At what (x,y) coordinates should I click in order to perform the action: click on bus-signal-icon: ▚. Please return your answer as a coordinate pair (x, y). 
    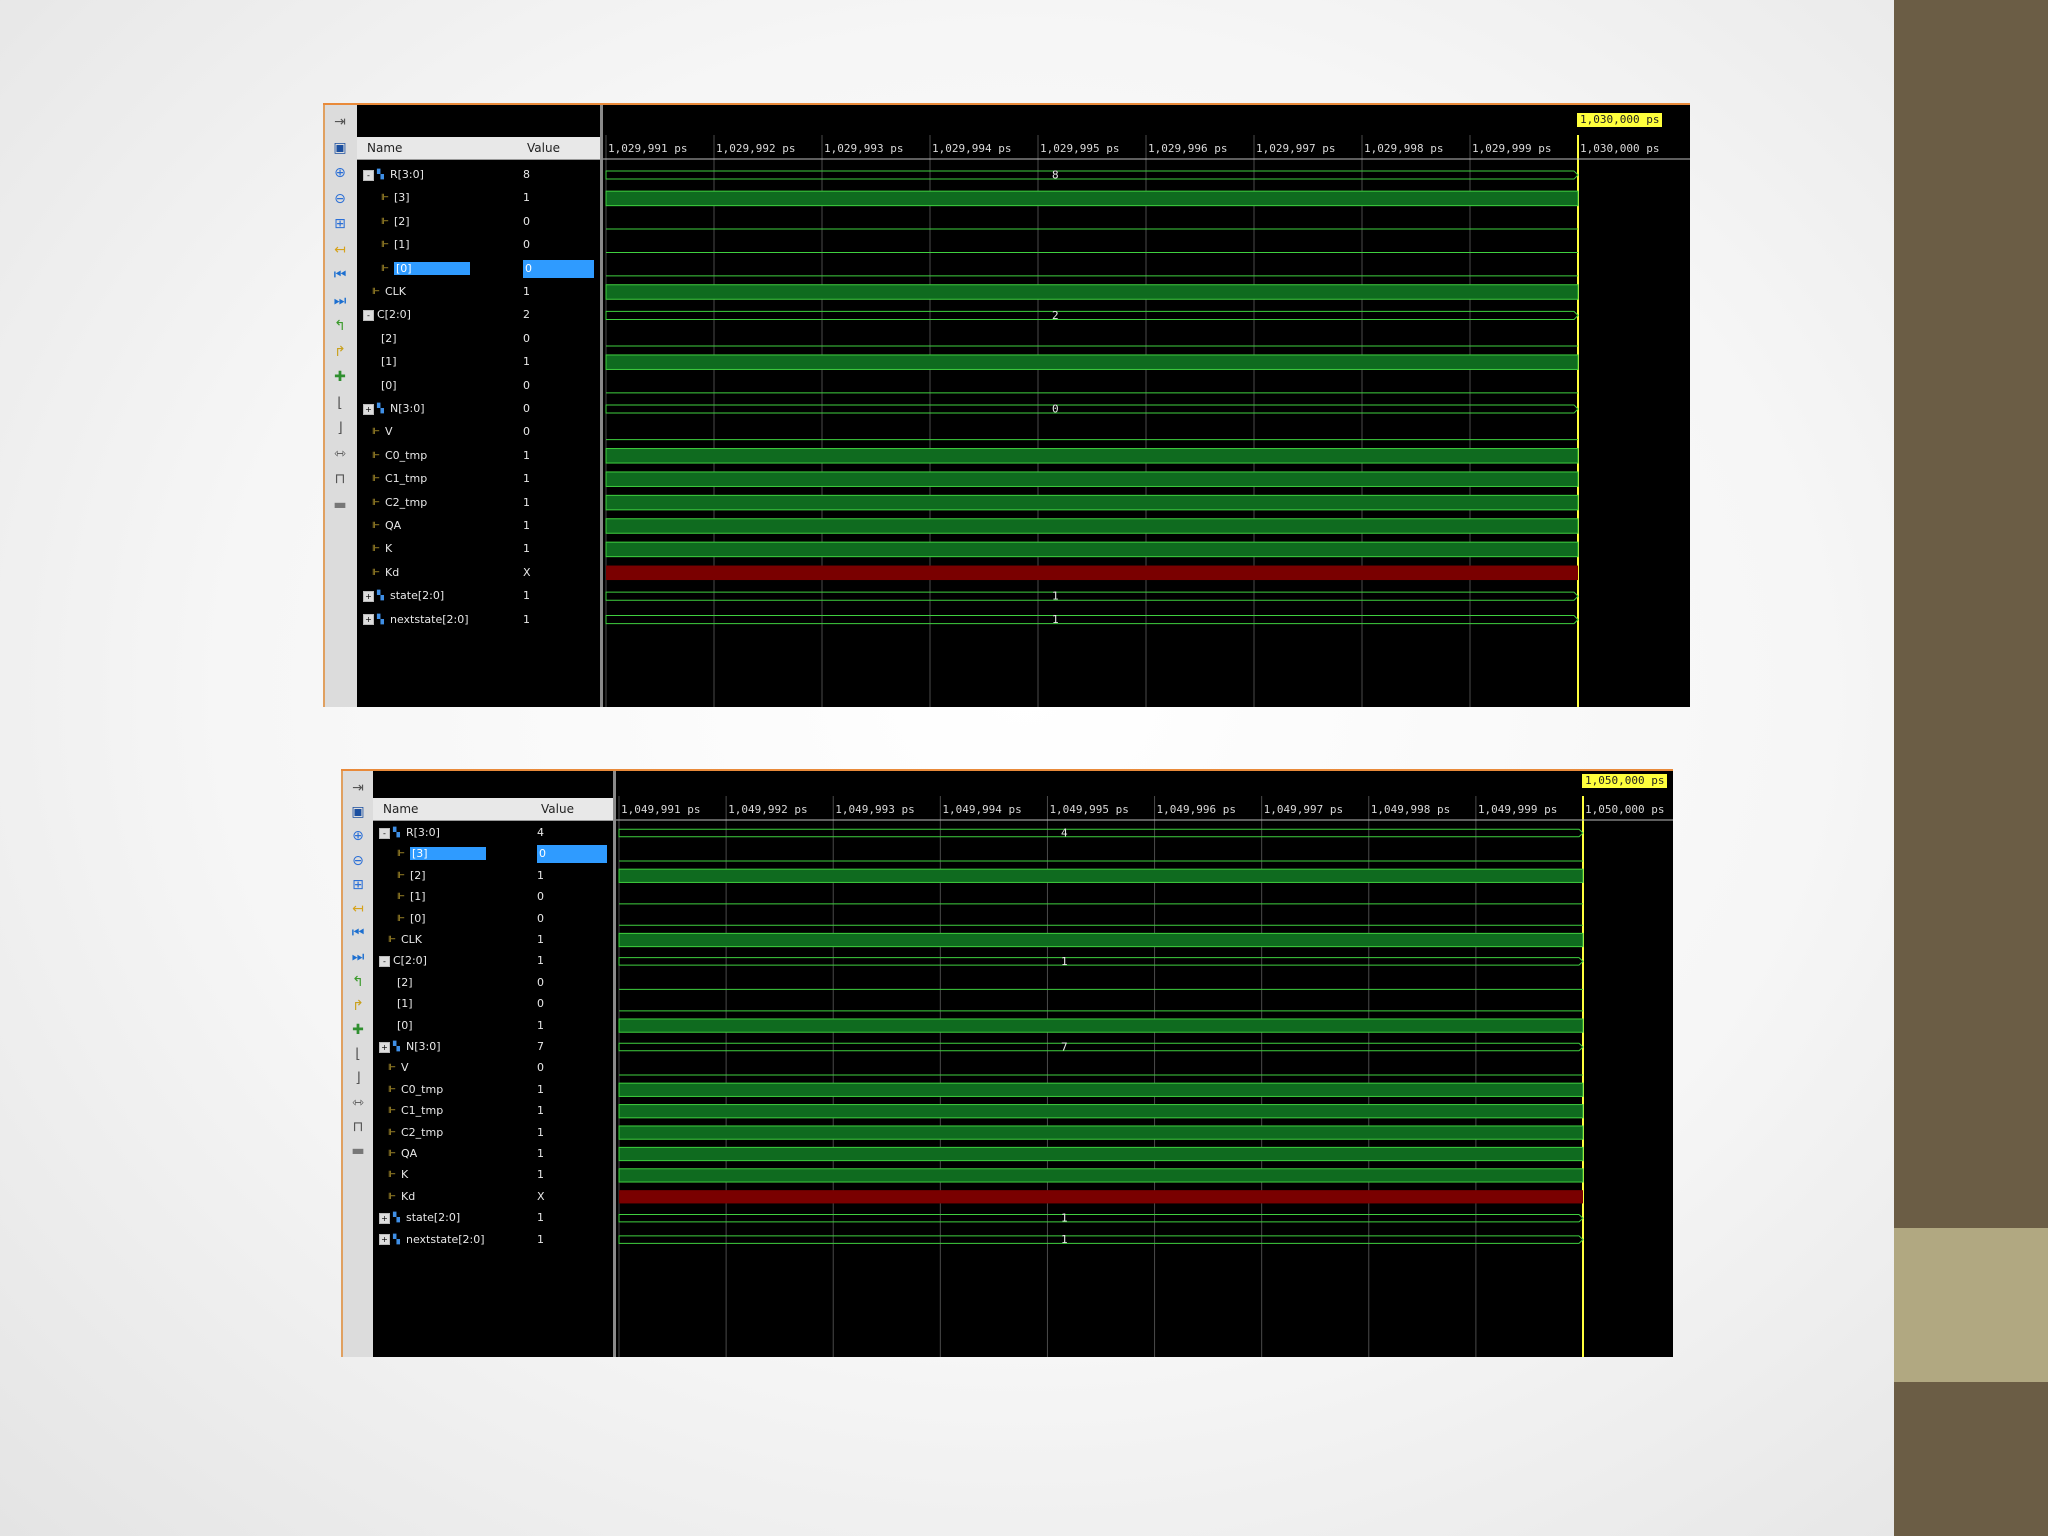
    Looking at the image, I should click on (380, 596).